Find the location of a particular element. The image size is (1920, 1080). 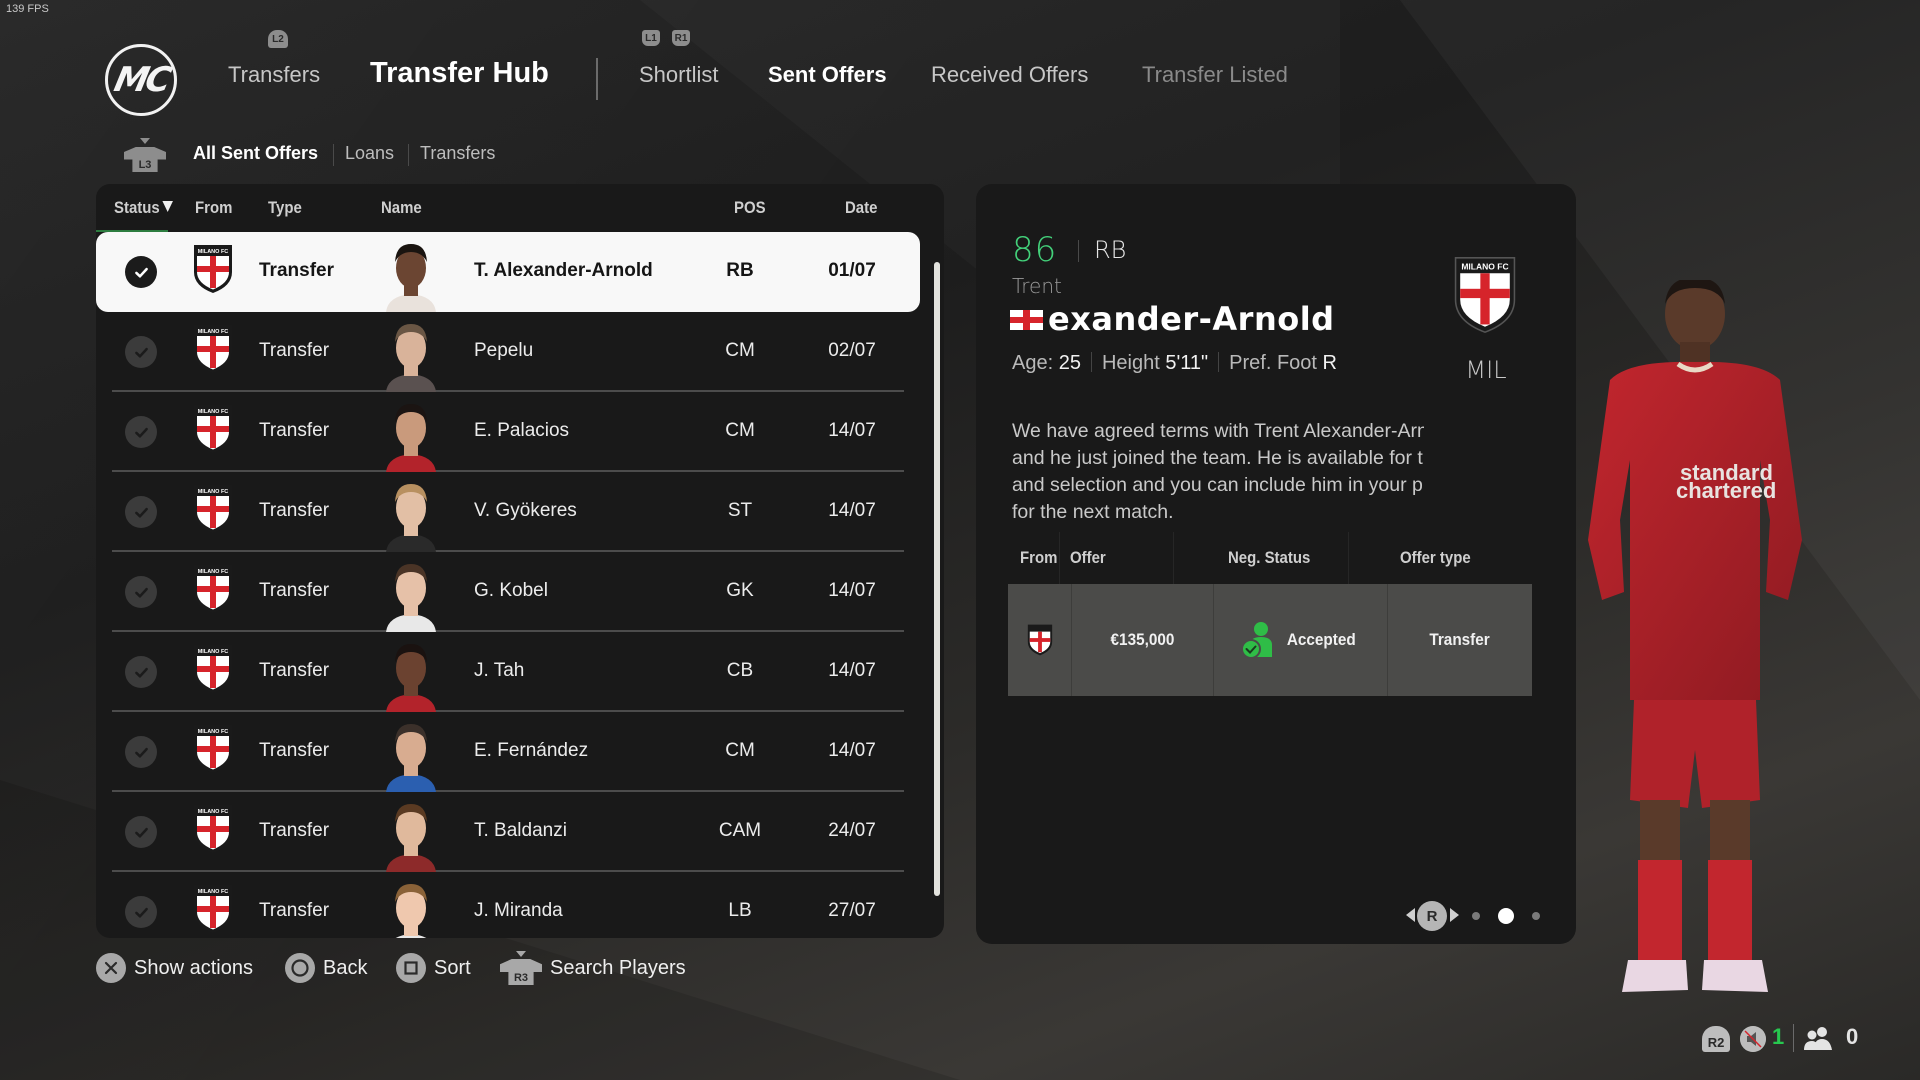

table-row: MILANO FC Transfer Pepelu CM 02/07 is located at coordinates (508, 352).